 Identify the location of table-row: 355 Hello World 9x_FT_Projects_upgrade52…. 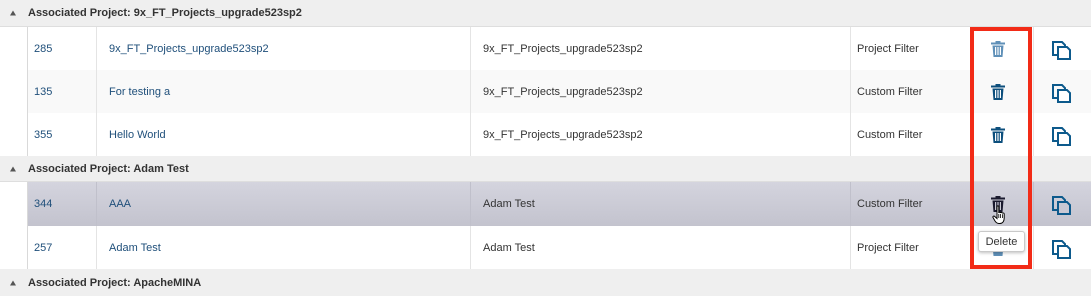
(559, 134).